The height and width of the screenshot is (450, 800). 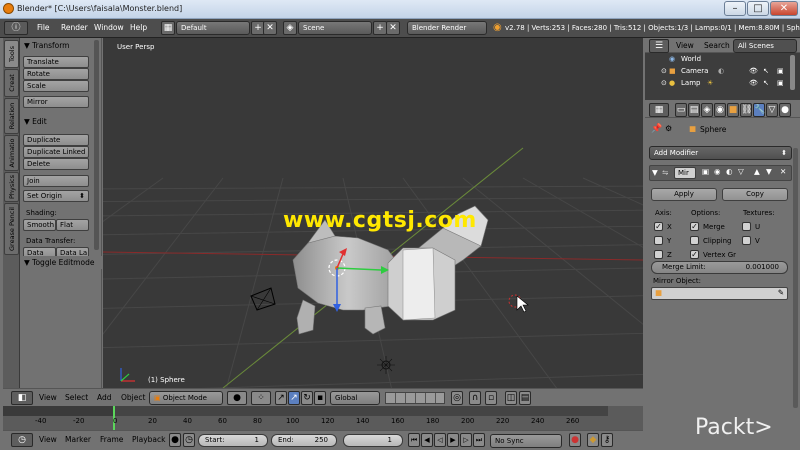 I want to click on constraints-tab-icon: ⛓, so click(x=746, y=110).